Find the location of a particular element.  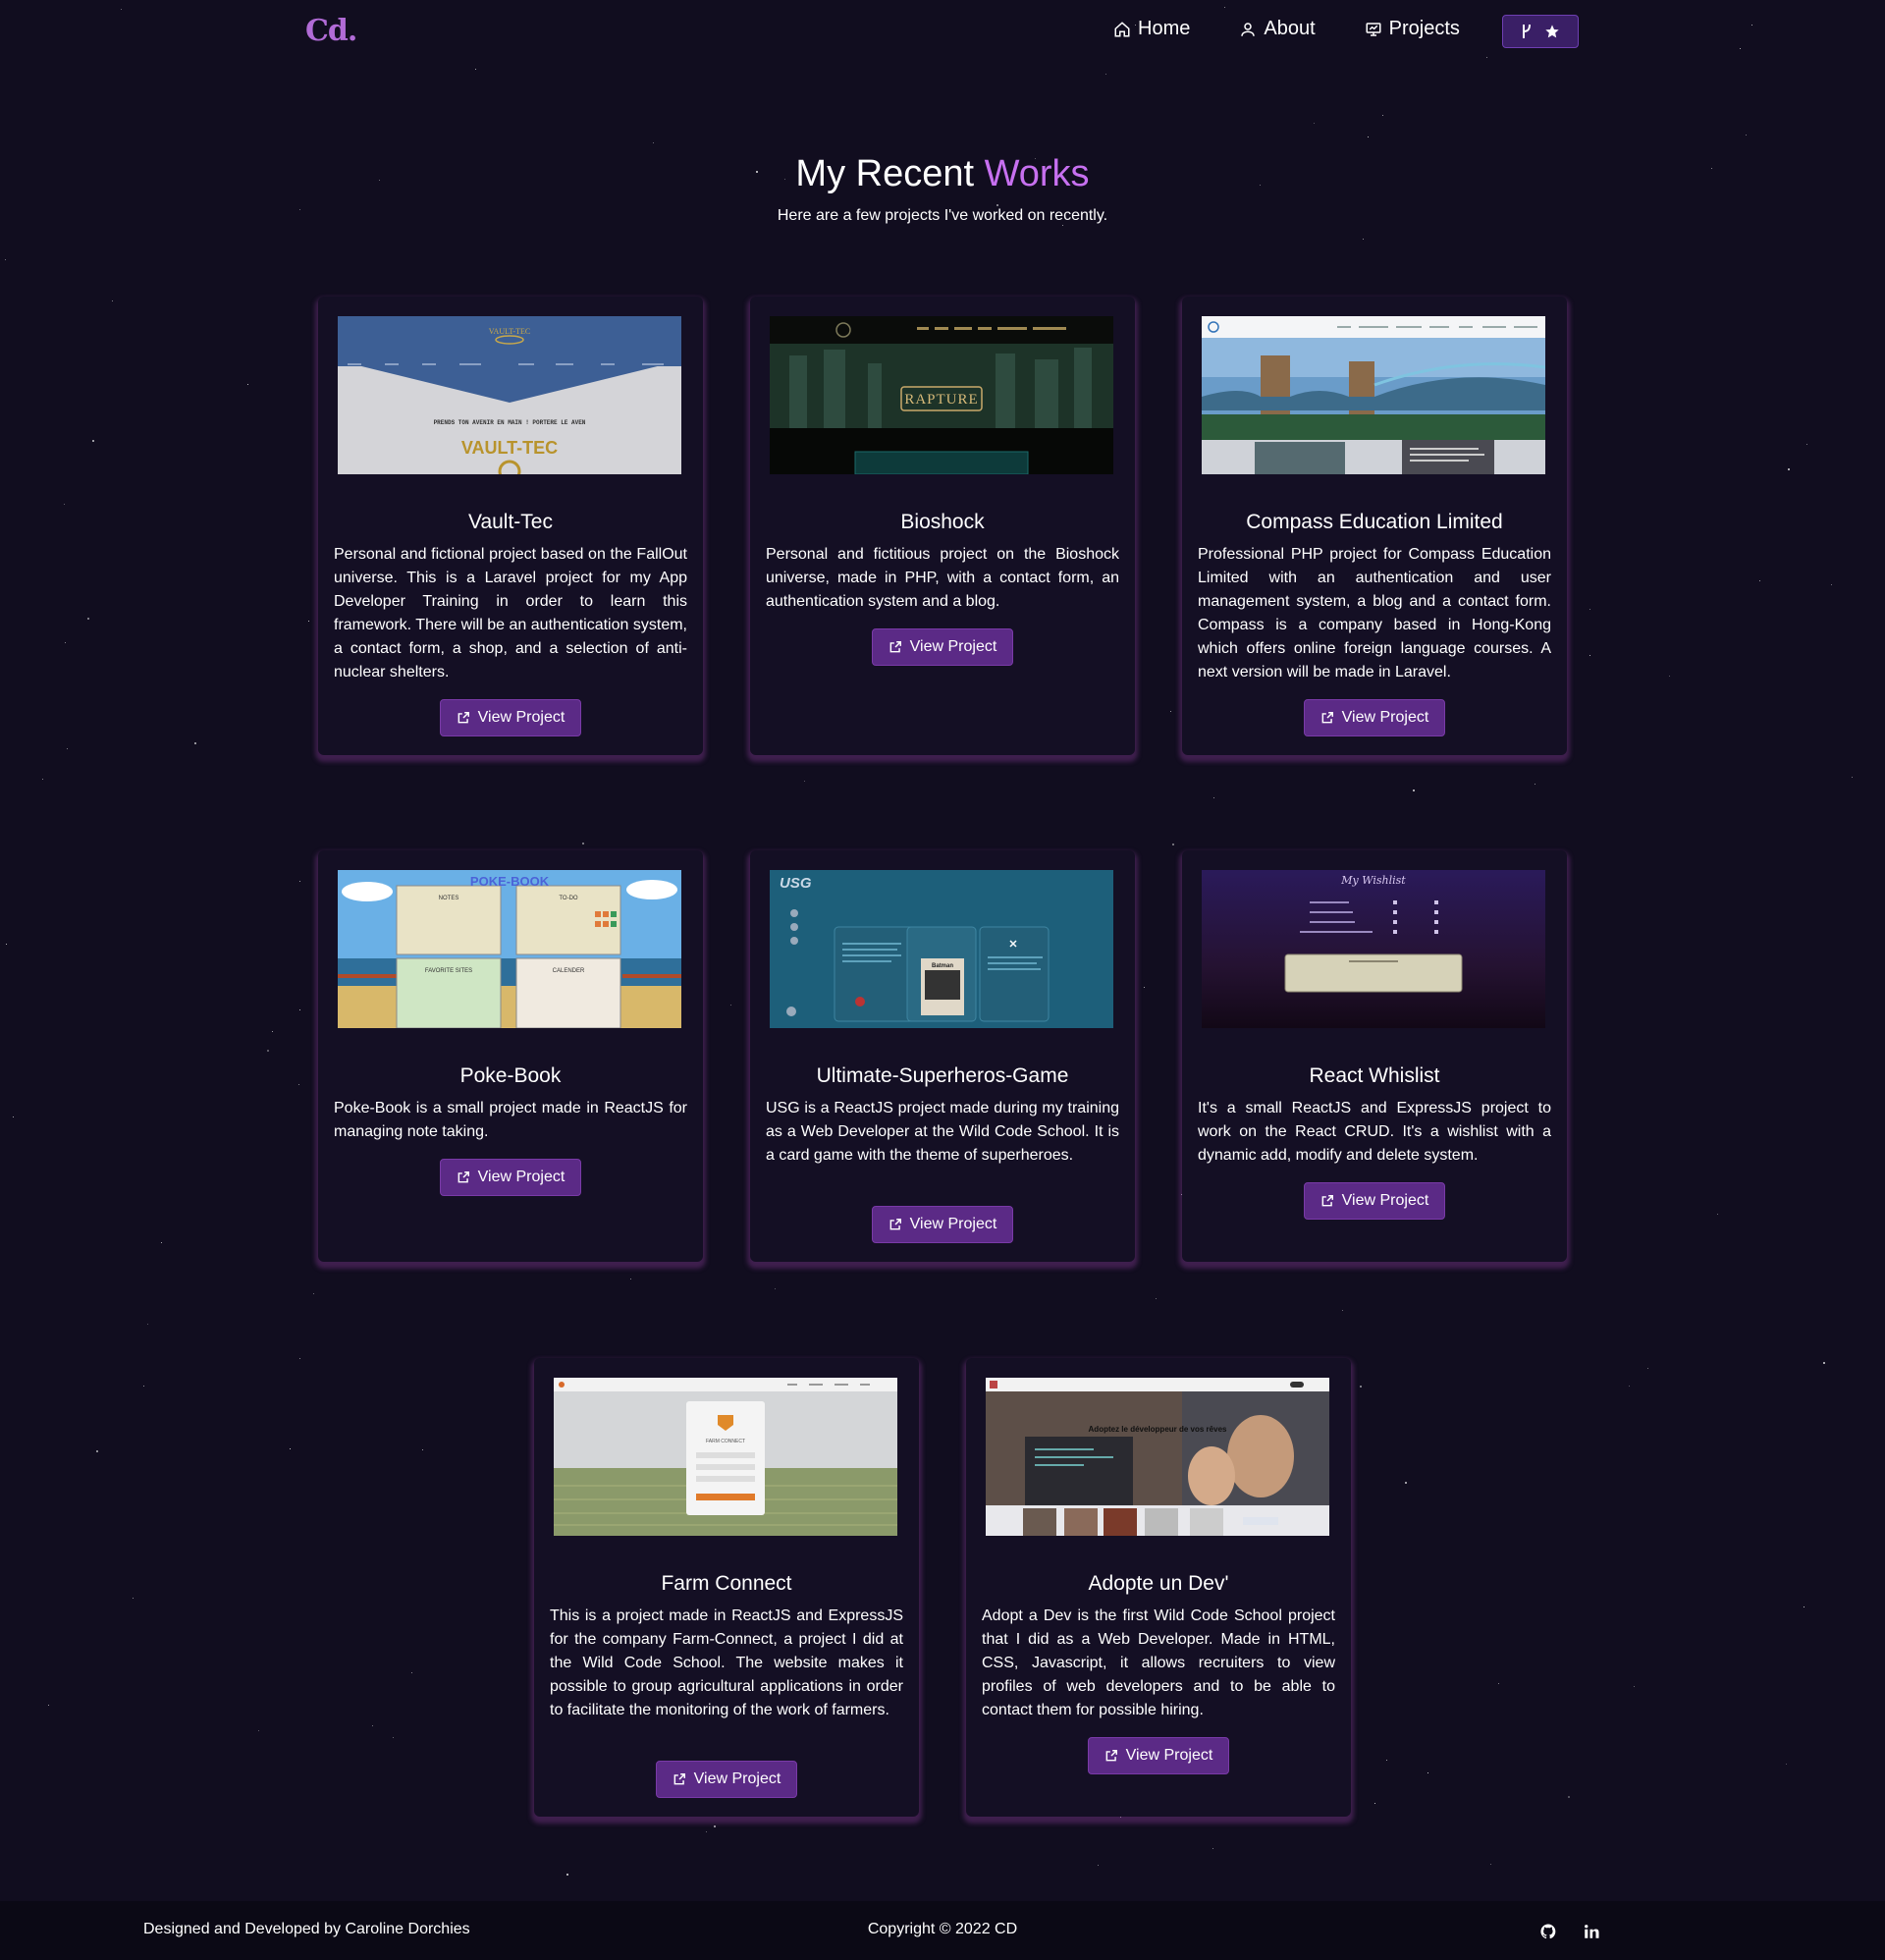

footer-copyright: Copyright © 2022 CD is located at coordinates (942, 1929).